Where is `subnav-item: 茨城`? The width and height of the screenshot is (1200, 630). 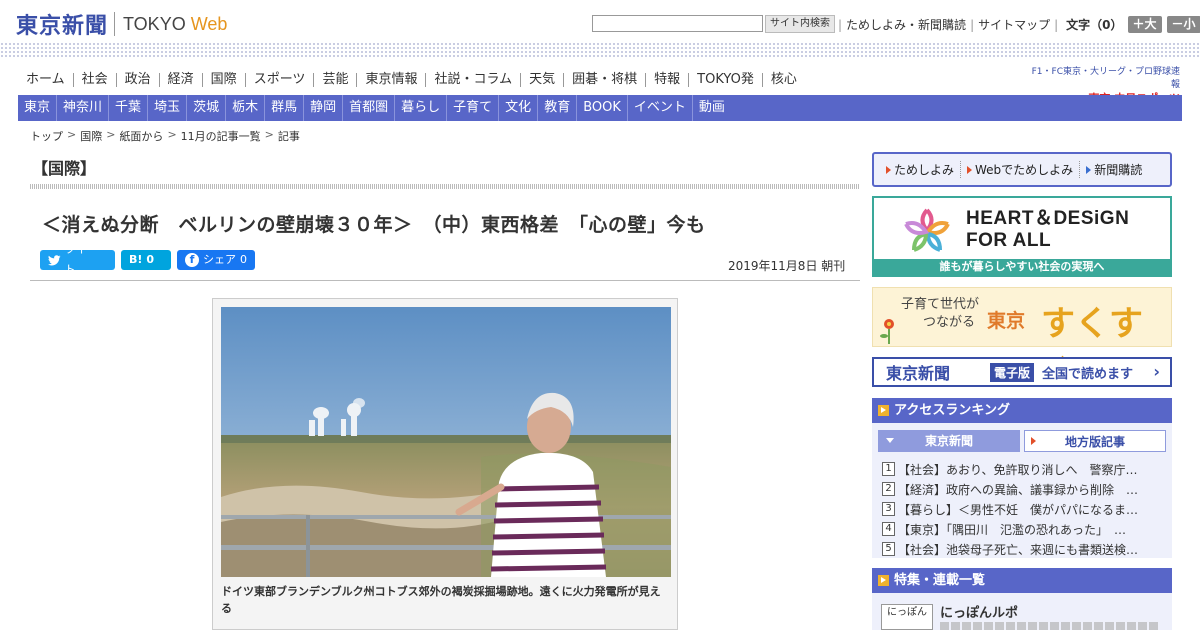 subnav-item: 茨城 is located at coordinates (207, 108).